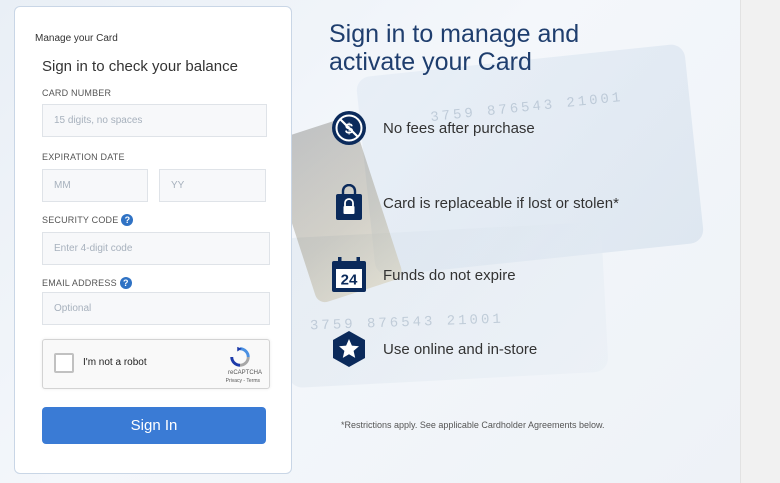 This screenshot has height=483, width=780. I want to click on feature-text: Funds do not expire, so click(449, 275).